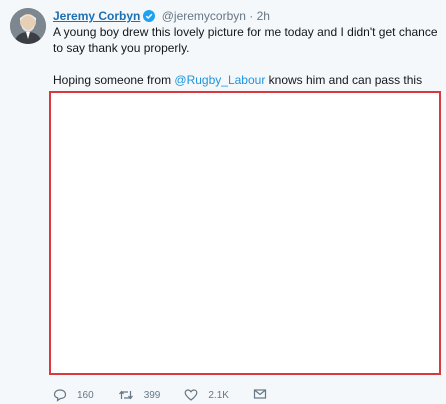  What do you see at coordinates (218, 395) in the screenshot?
I see `like-count: 2.1K` at bounding box center [218, 395].